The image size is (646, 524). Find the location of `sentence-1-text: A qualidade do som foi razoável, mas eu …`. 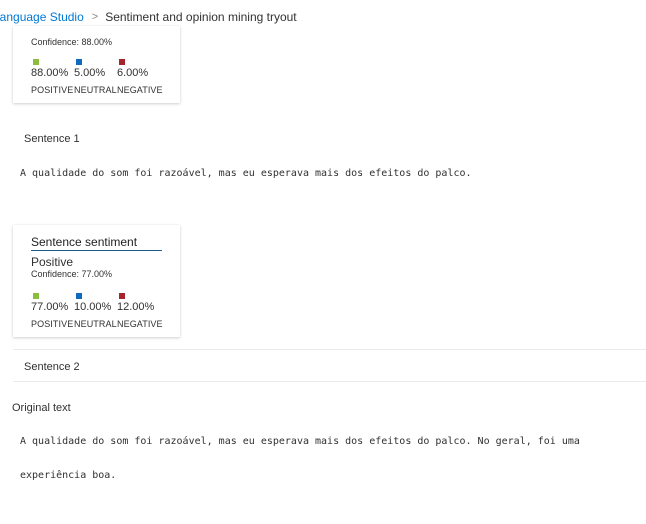

sentence-1-text: A qualidade do som foi razoável, mas eu … is located at coordinates (246, 173).